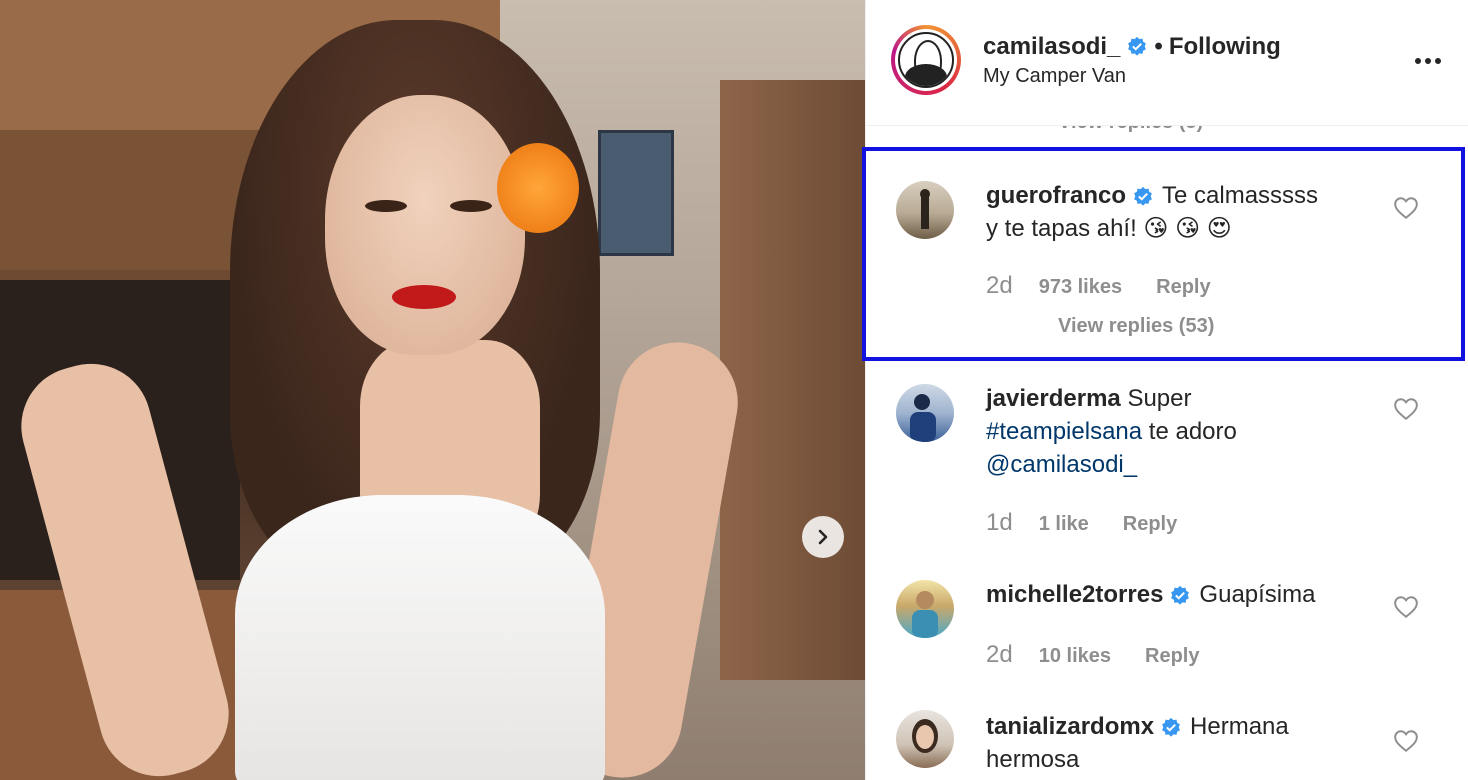 Image resolution: width=1468 pixels, height=780 pixels. Describe the element at coordinates (636, 193) in the screenshot. I see `wall-panel` at that location.